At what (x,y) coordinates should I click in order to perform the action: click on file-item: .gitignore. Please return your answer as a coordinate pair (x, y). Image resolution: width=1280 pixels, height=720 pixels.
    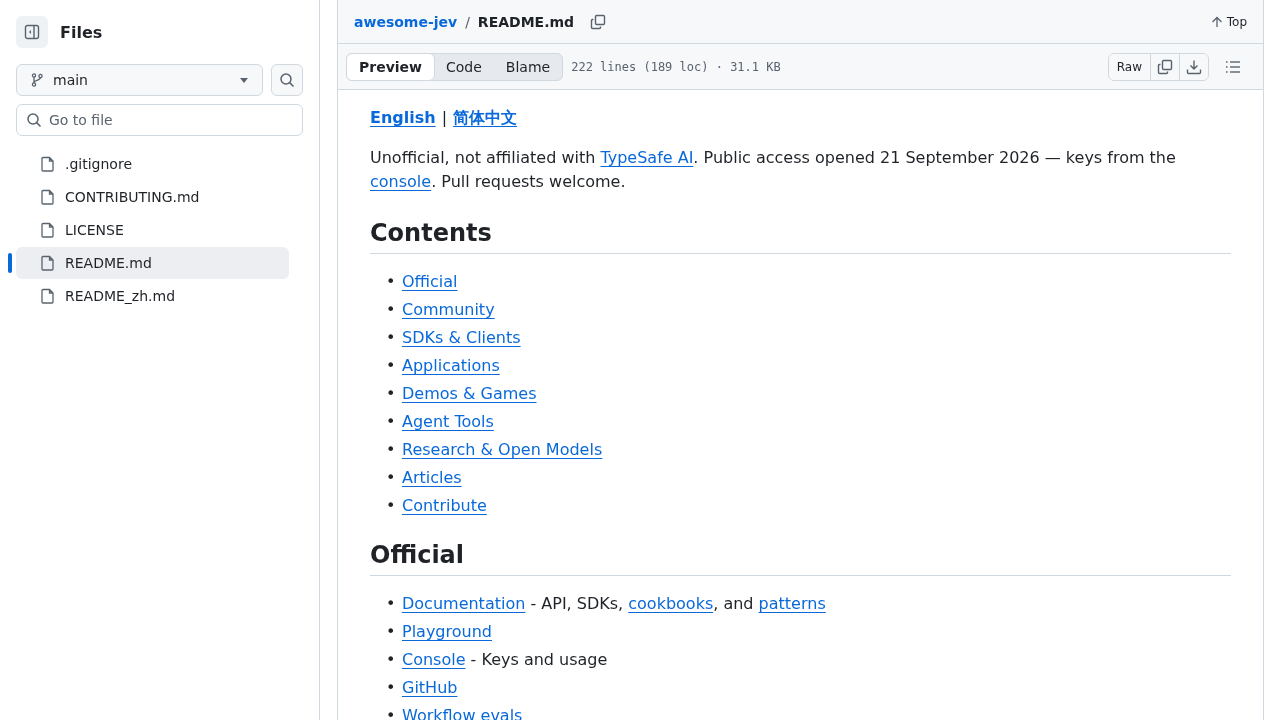
    Looking at the image, I should click on (152, 164).